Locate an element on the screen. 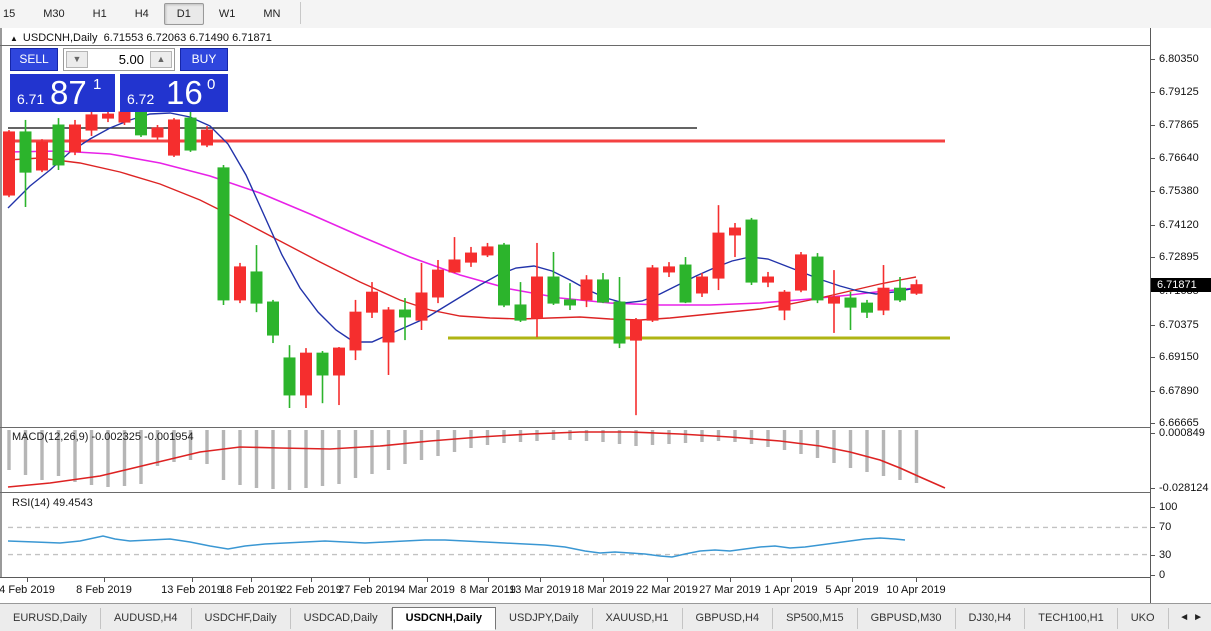 Image resolution: width=1211 pixels, height=631 pixels. chart-tab-xauusd-h1: XAUUSD,H1 is located at coordinates (638, 618).